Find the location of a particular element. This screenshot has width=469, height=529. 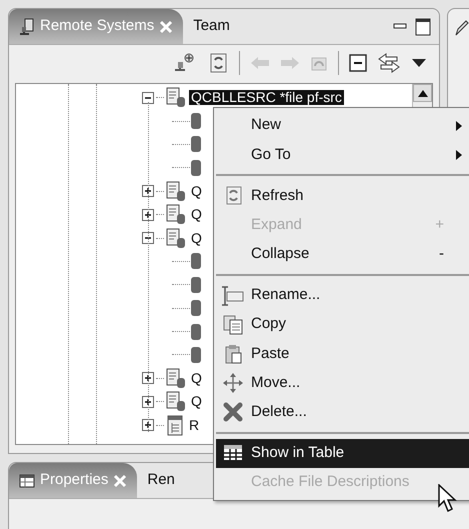

menu-item: Copy is located at coordinates (342, 325).